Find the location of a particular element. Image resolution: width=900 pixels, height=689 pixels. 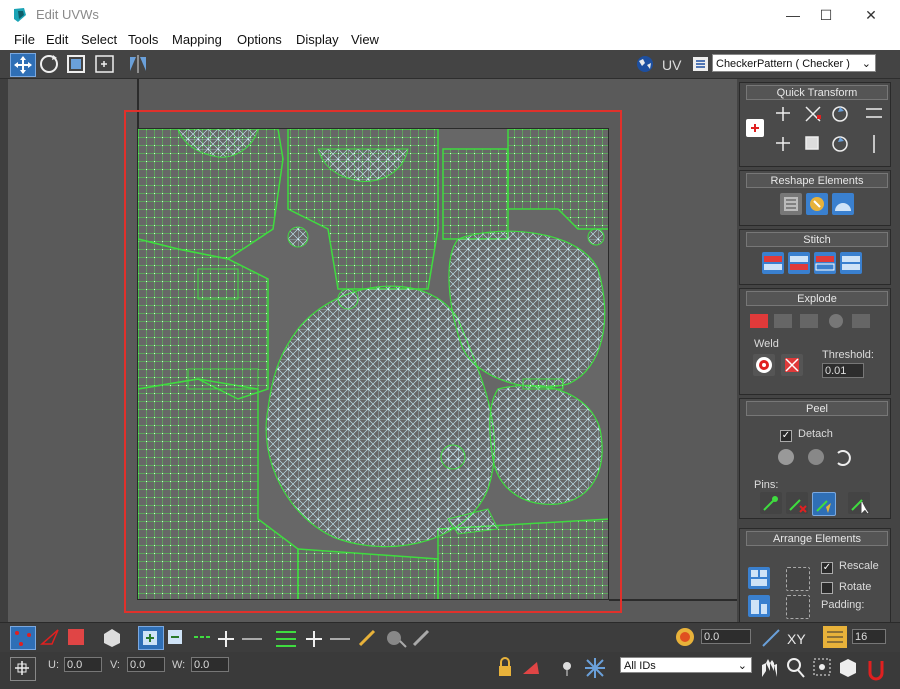

auto-pin-button is located at coordinates (824, 504).